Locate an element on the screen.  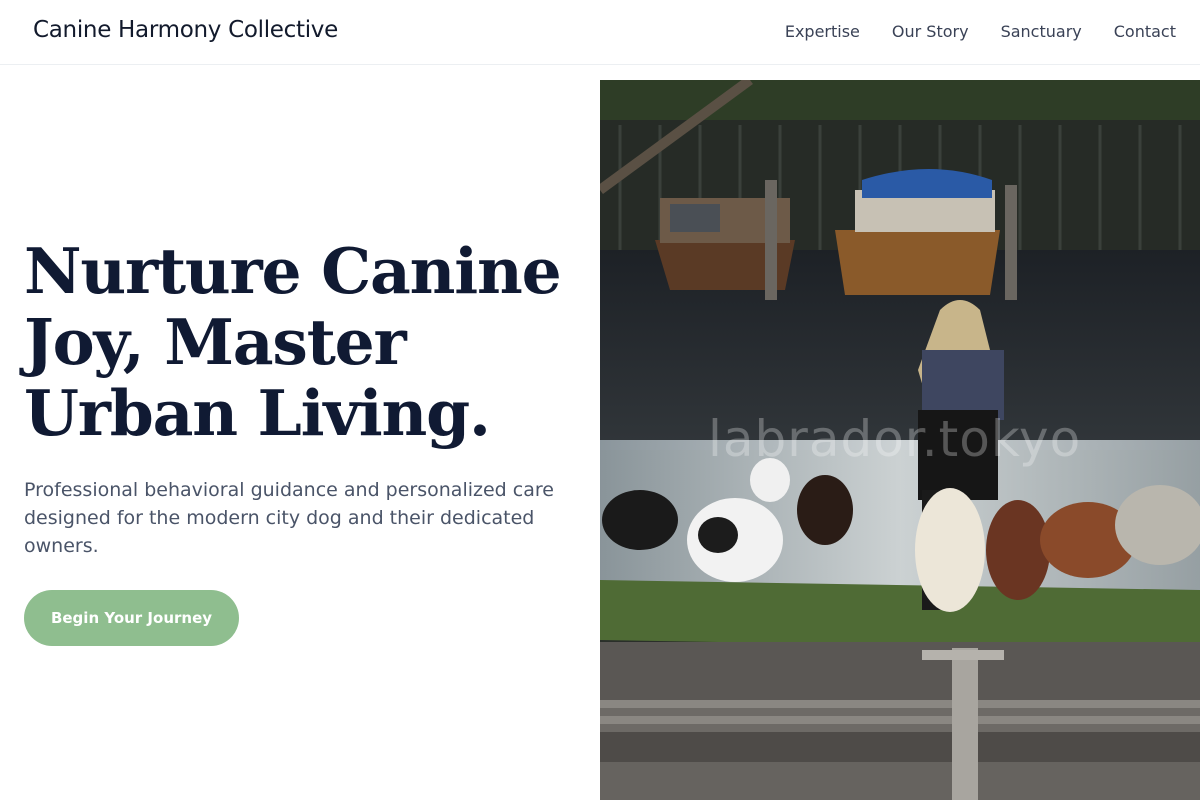
photo-watermark: labrador.tokyo is located at coordinates (895, 439).